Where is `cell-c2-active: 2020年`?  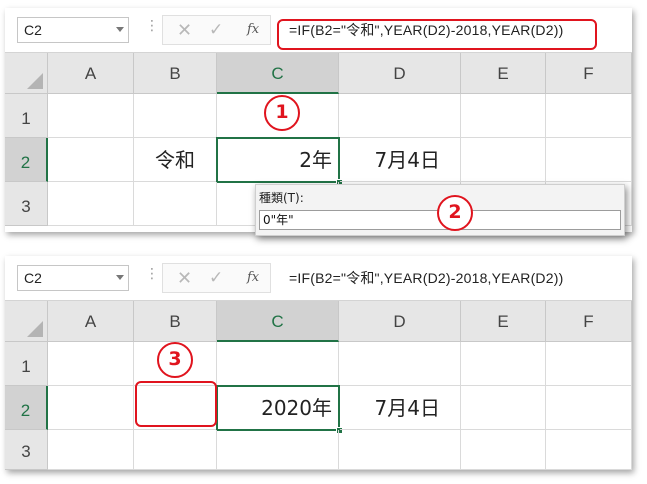 cell-c2-active: 2020年 is located at coordinates (278, 408).